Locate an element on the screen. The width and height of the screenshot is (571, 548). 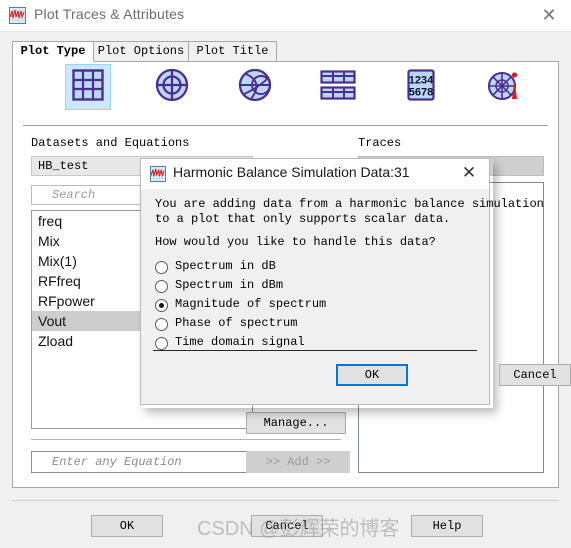
dialog-title: Harmonic Balance Simulation Data:31 is located at coordinates (291, 172).